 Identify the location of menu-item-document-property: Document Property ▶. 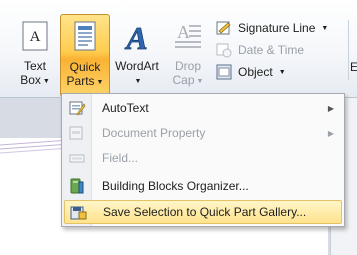
(203, 133).